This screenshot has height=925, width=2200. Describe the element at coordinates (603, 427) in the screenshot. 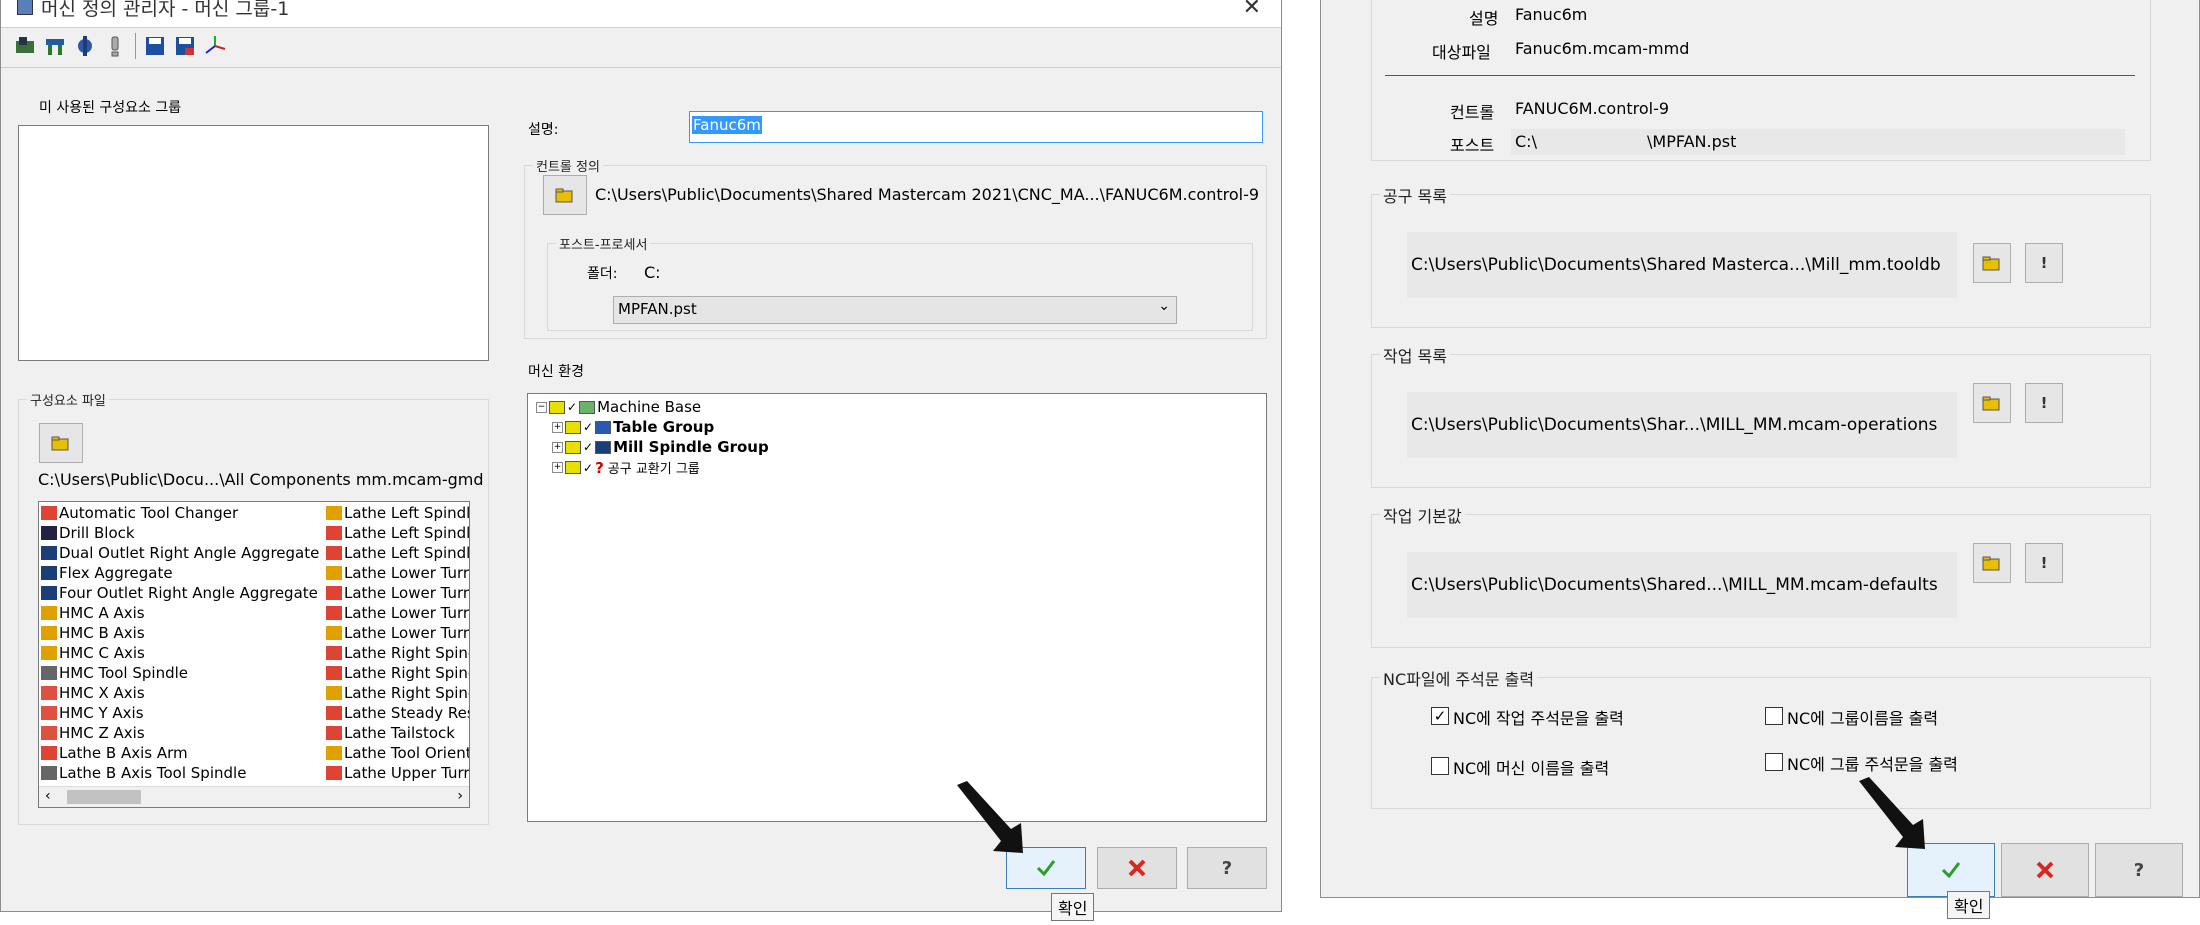

I see `table-icon` at that location.